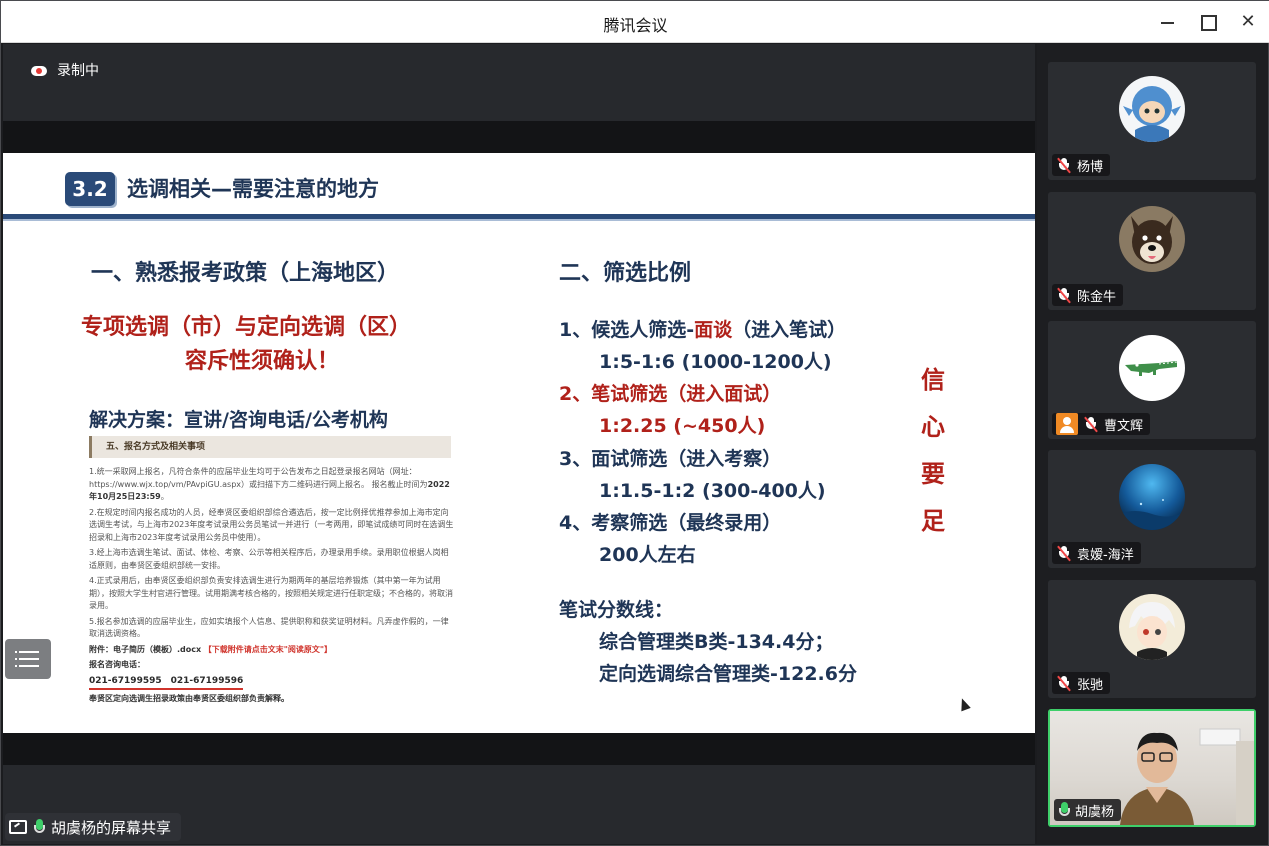 The image size is (1269, 846). I want to click on step-1-suffix: （进入笔试）, so click(789, 330).